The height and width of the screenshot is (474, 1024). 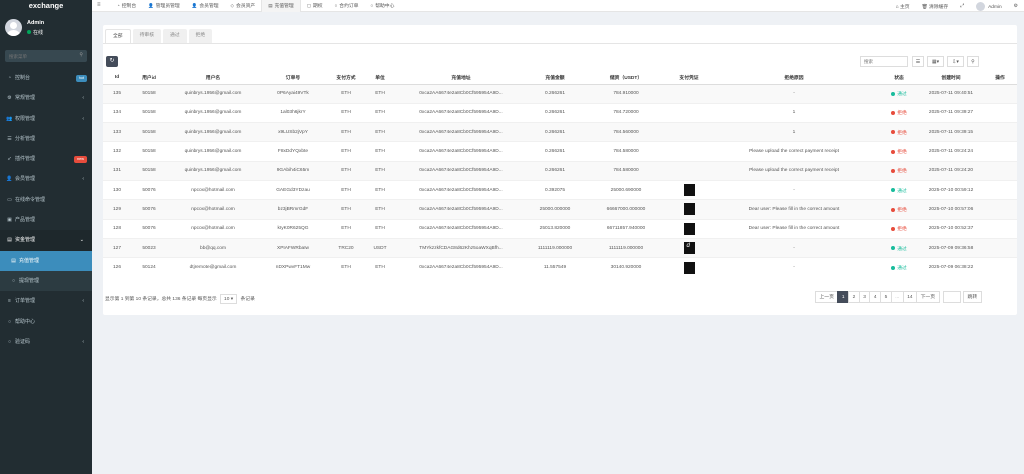 What do you see at coordinates (903, 6) in the screenshot?
I see `home-link: ⌂ 主页` at bounding box center [903, 6].